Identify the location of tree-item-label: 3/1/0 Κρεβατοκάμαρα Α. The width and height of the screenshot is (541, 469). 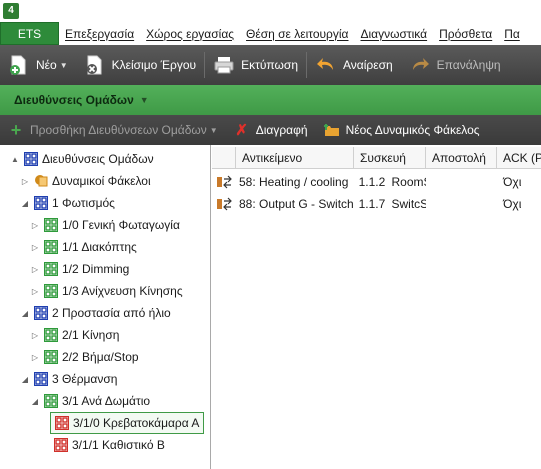
(136, 423).